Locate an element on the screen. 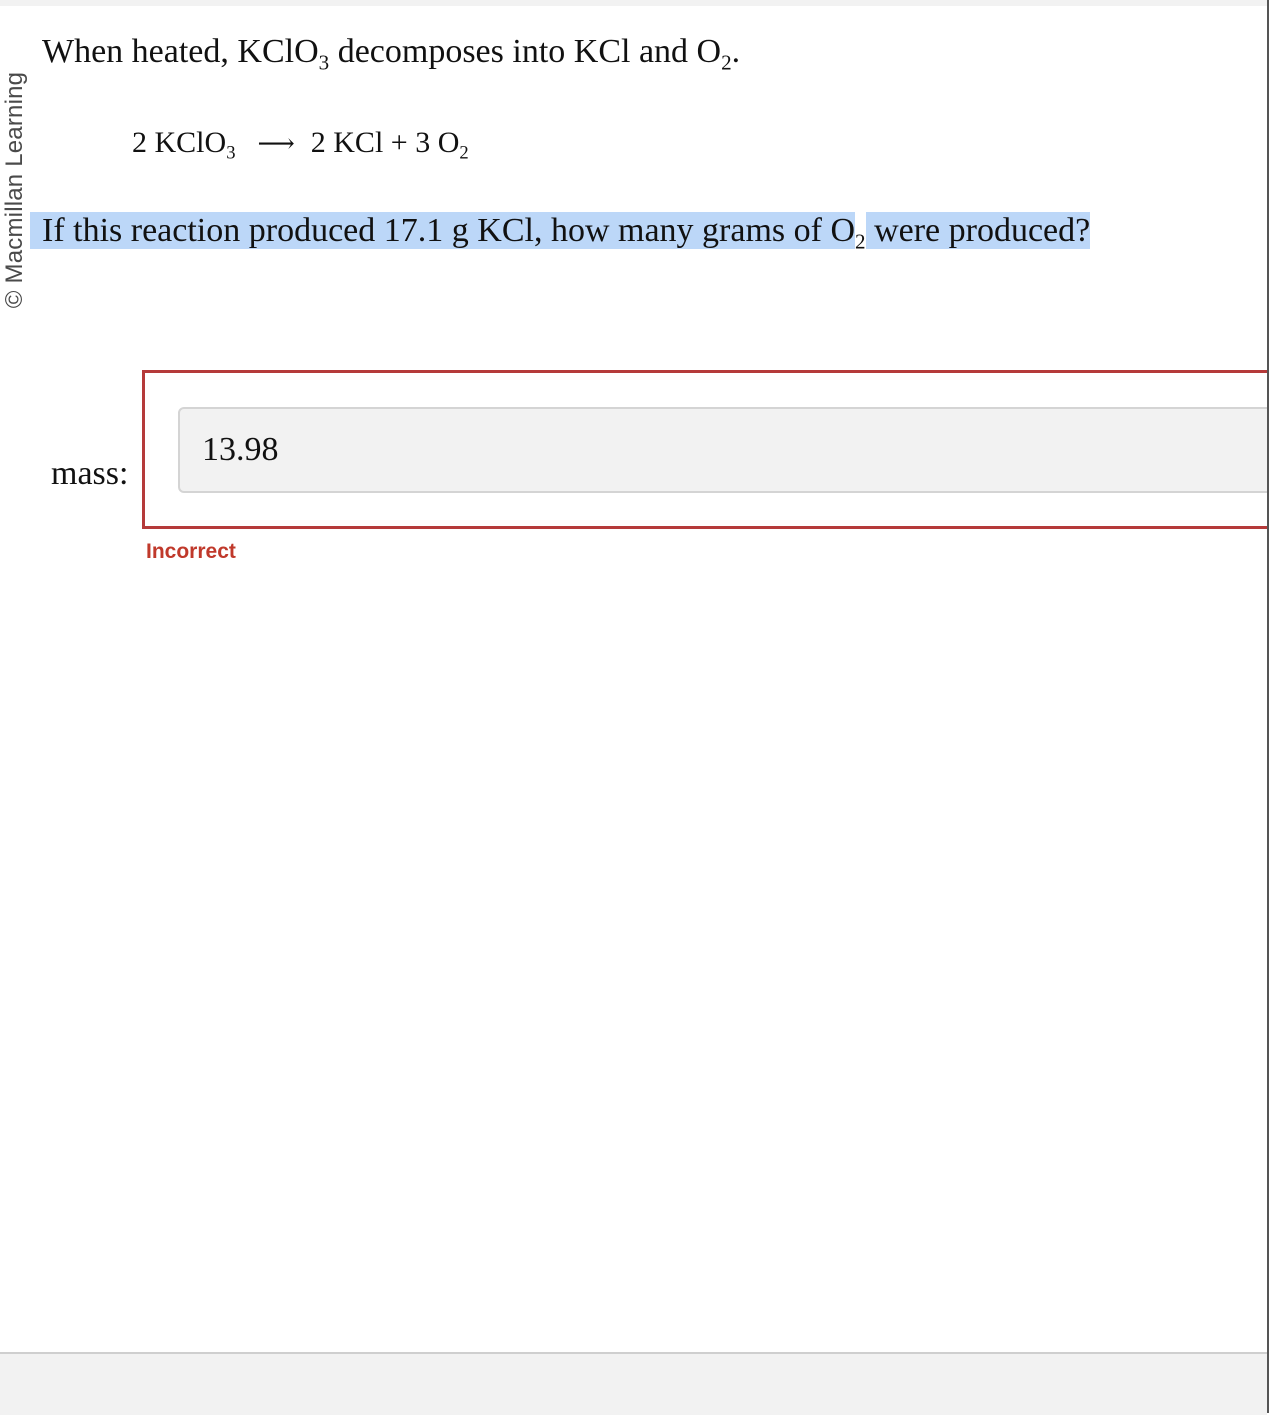 The image size is (1273, 1415). intro-text-1: When heated, KClO is located at coordinates (180, 51).